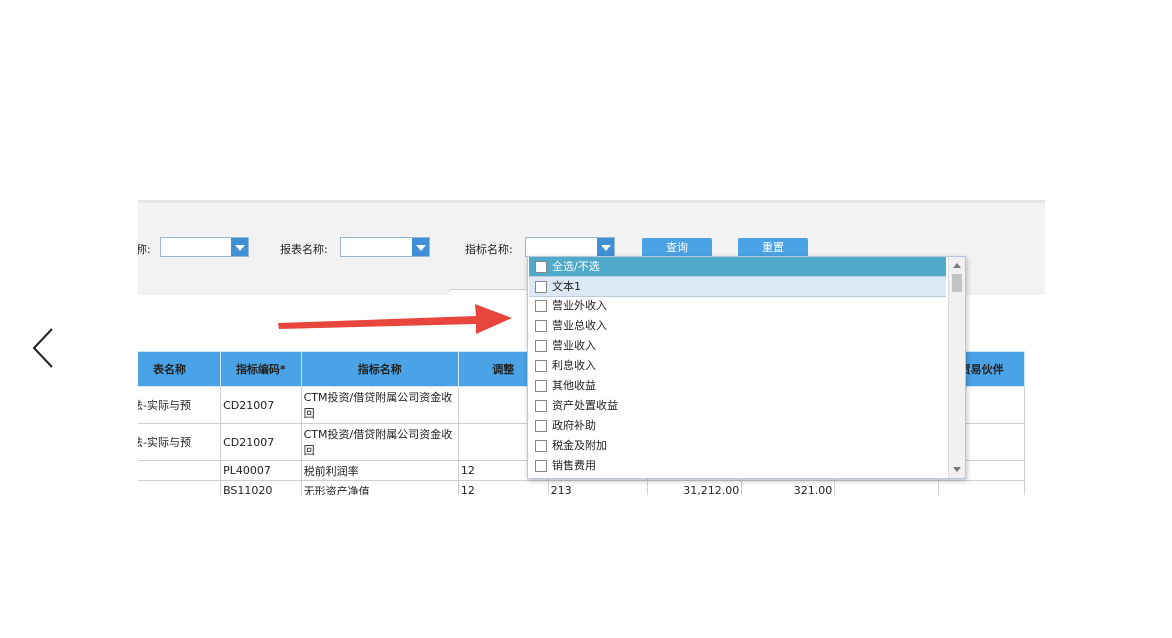 Image resolution: width=1172 pixels, height=638 pixels. What do you see at coordinates (261, 369) in the screenshot?
I see `column-header: 指标编码*` at bounding box center [261, 369].